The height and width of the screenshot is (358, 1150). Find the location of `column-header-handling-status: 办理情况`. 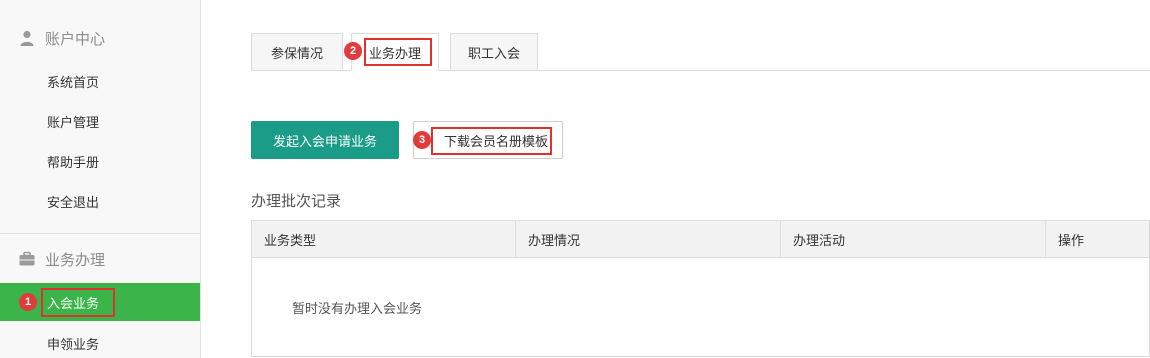

column-header-handling-status: 办理情况 is located at coordinates (648, 239).